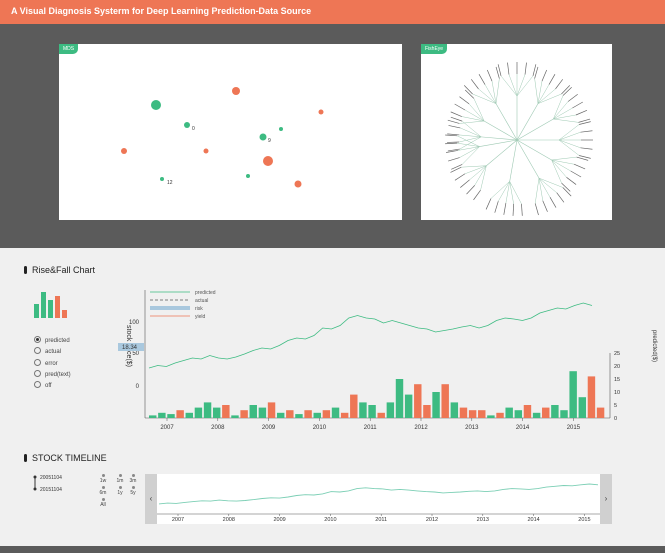  I want to click on zoom-button-all: All, so click(103, 503).